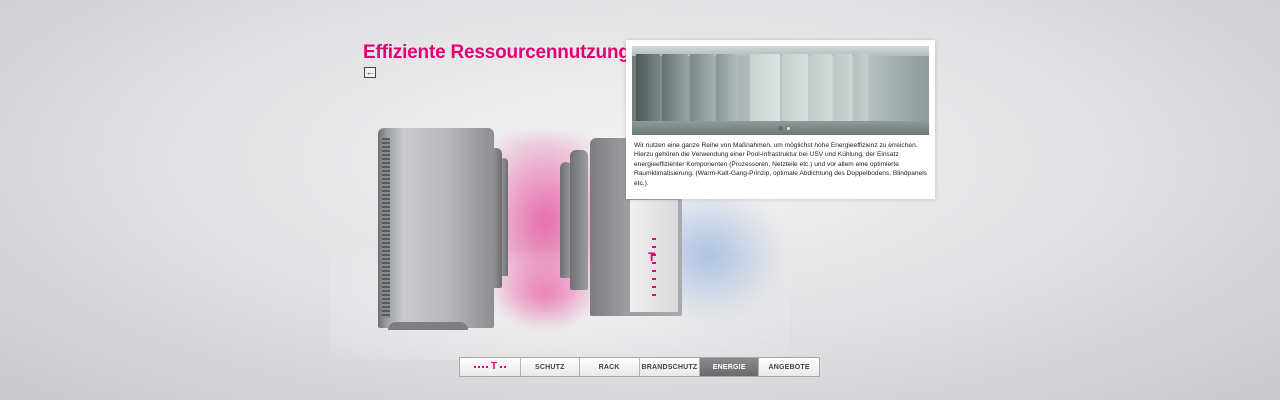 The height and width of the screenshot is (400, 1280). What do you see at coordinates (493, 366) in the screenshot?
I see `logo-t: T` at bounding box center [493, 366].